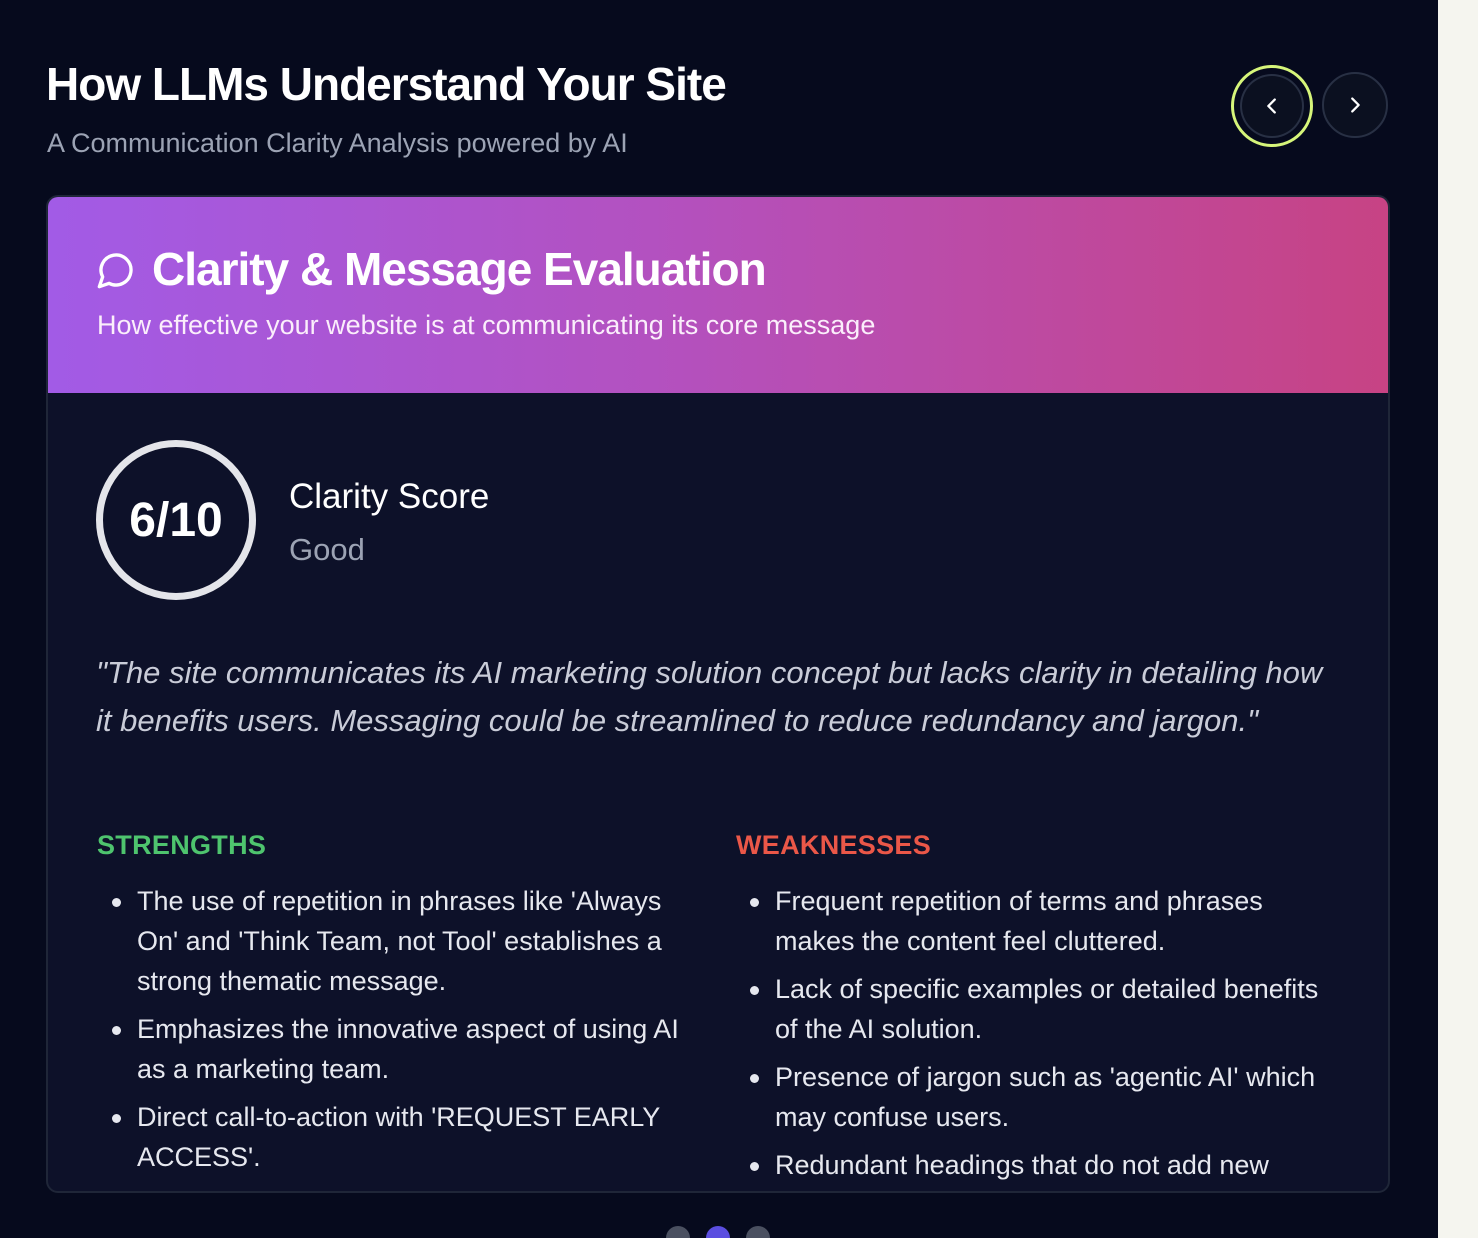 This screenshot has height=1238, width=1478. Describe the element at coordinates (389, 496) in the screenshot. I see `score-label: Clarity Score` at that location.